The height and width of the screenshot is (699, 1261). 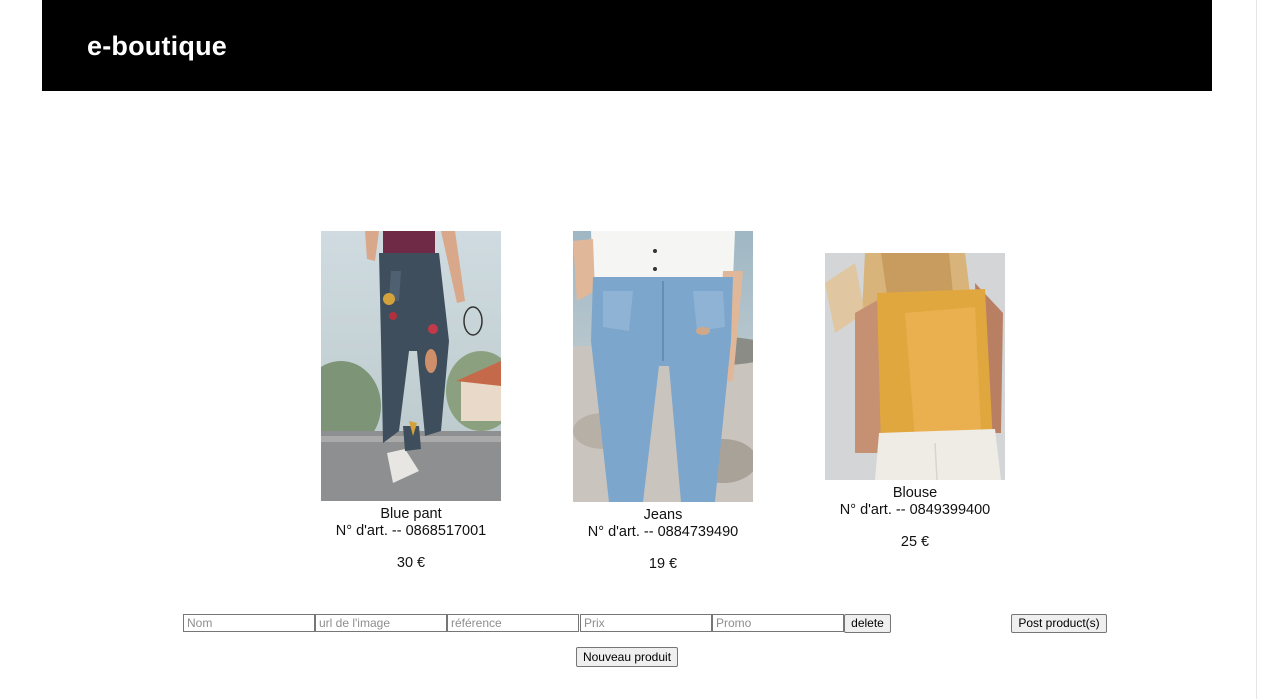 I want to click on site-header: e-boutique, so click(x=627, y=45).